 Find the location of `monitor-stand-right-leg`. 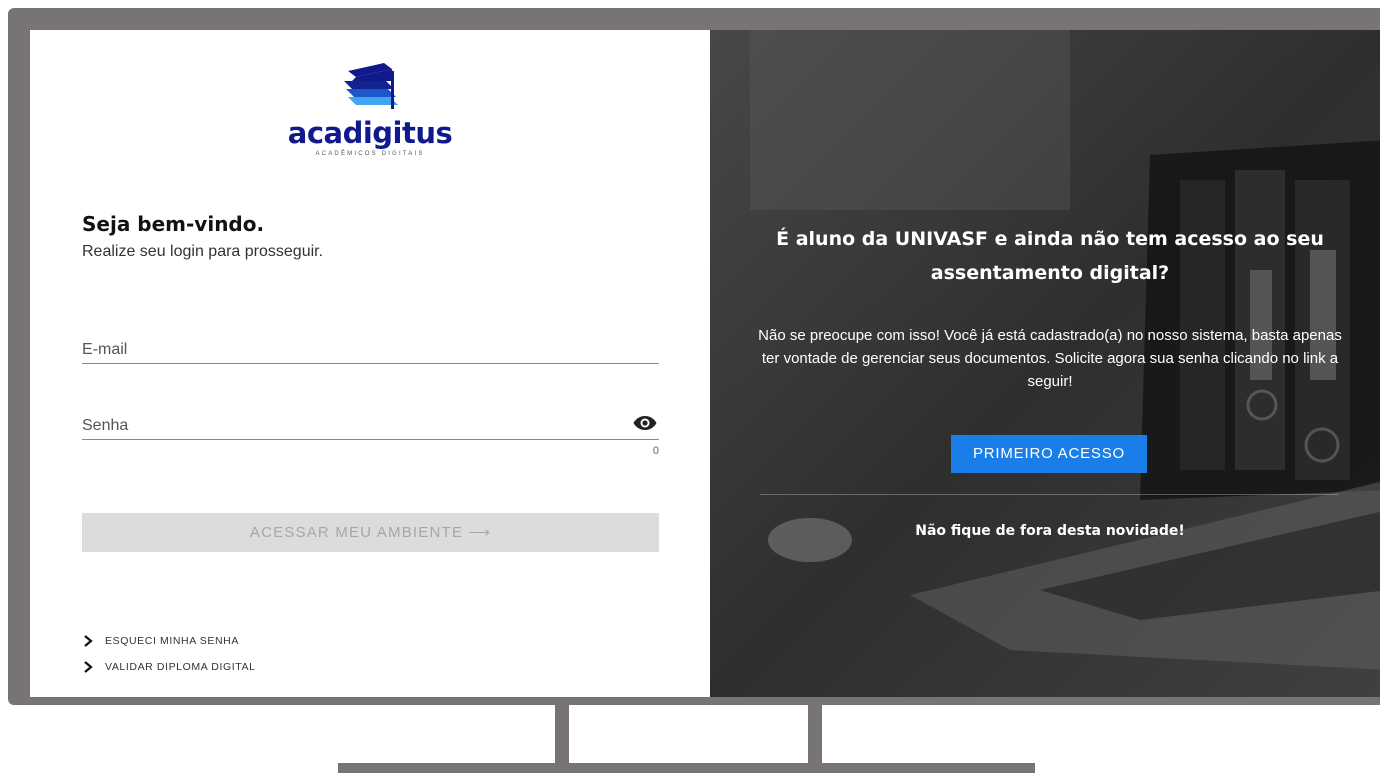

monitor-stand-right-leg is located at coordinates (815, 734).